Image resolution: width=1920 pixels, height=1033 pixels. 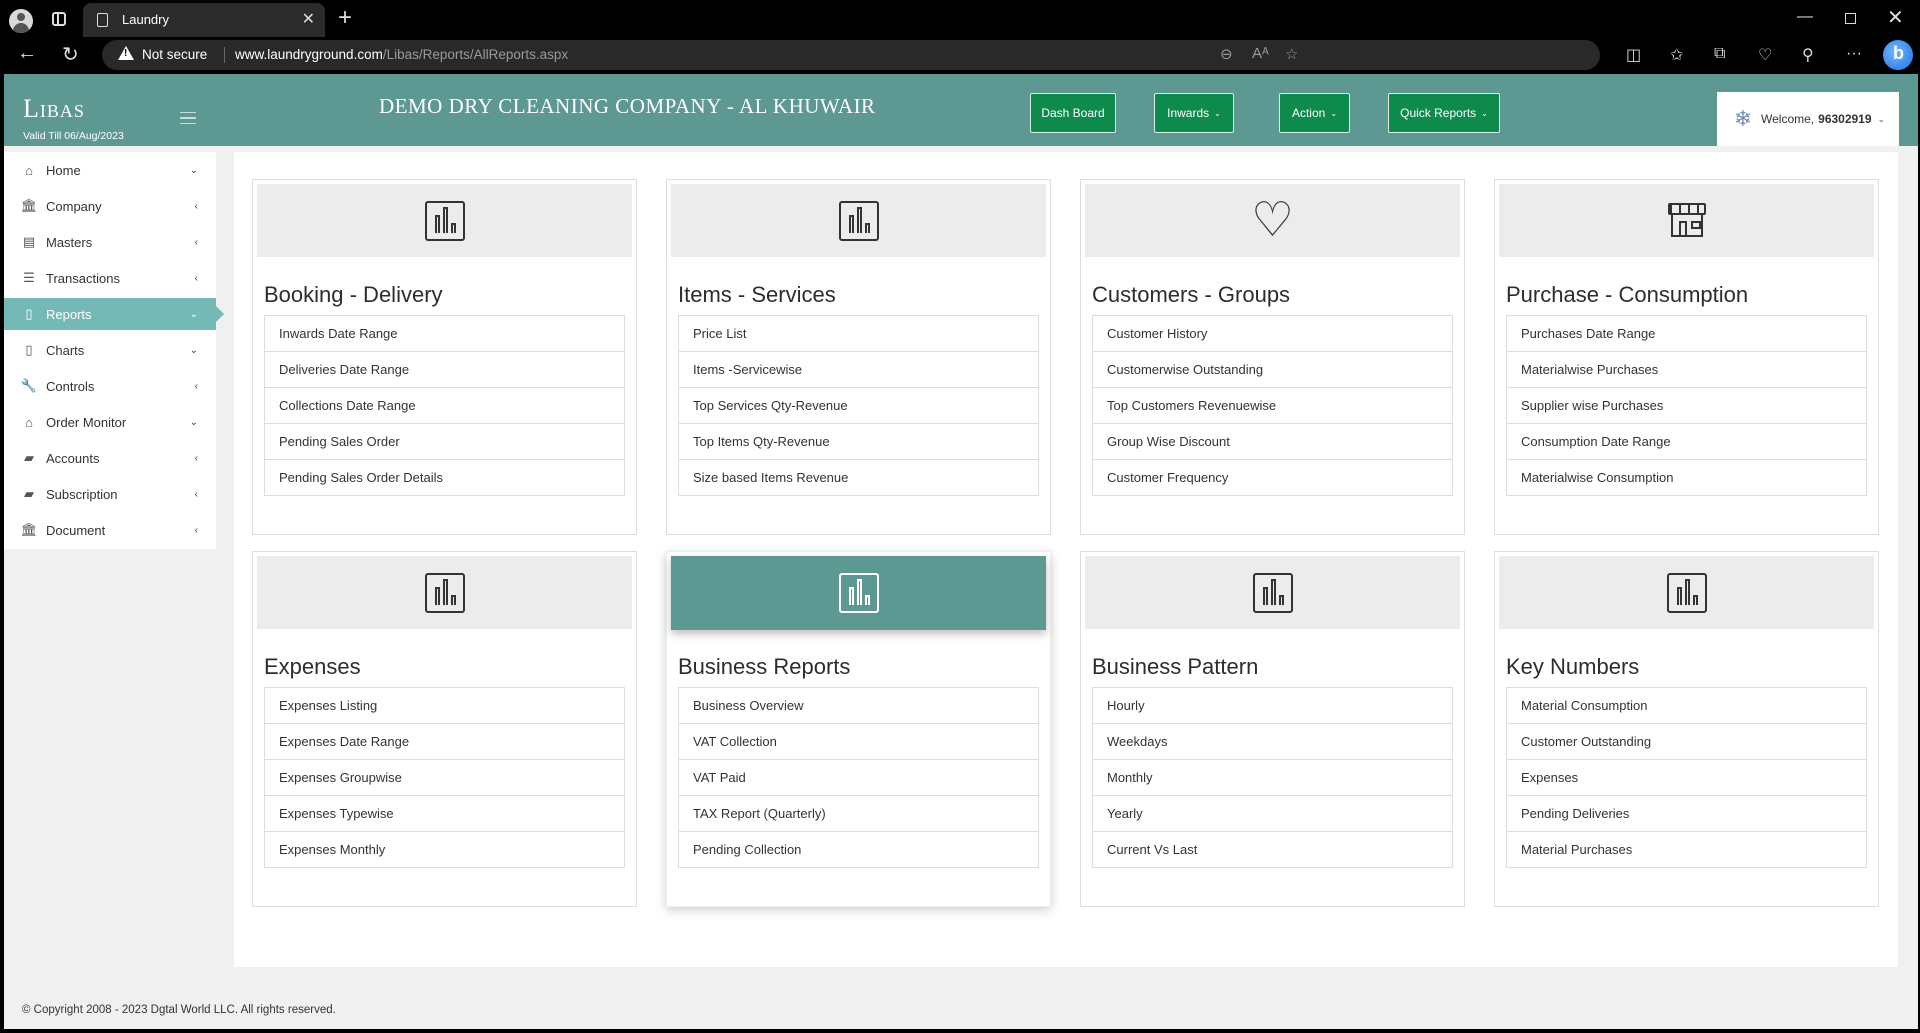 I want to click on sidebar-item-home: ⌂ Home ⌄, so click(x=110, y=170).